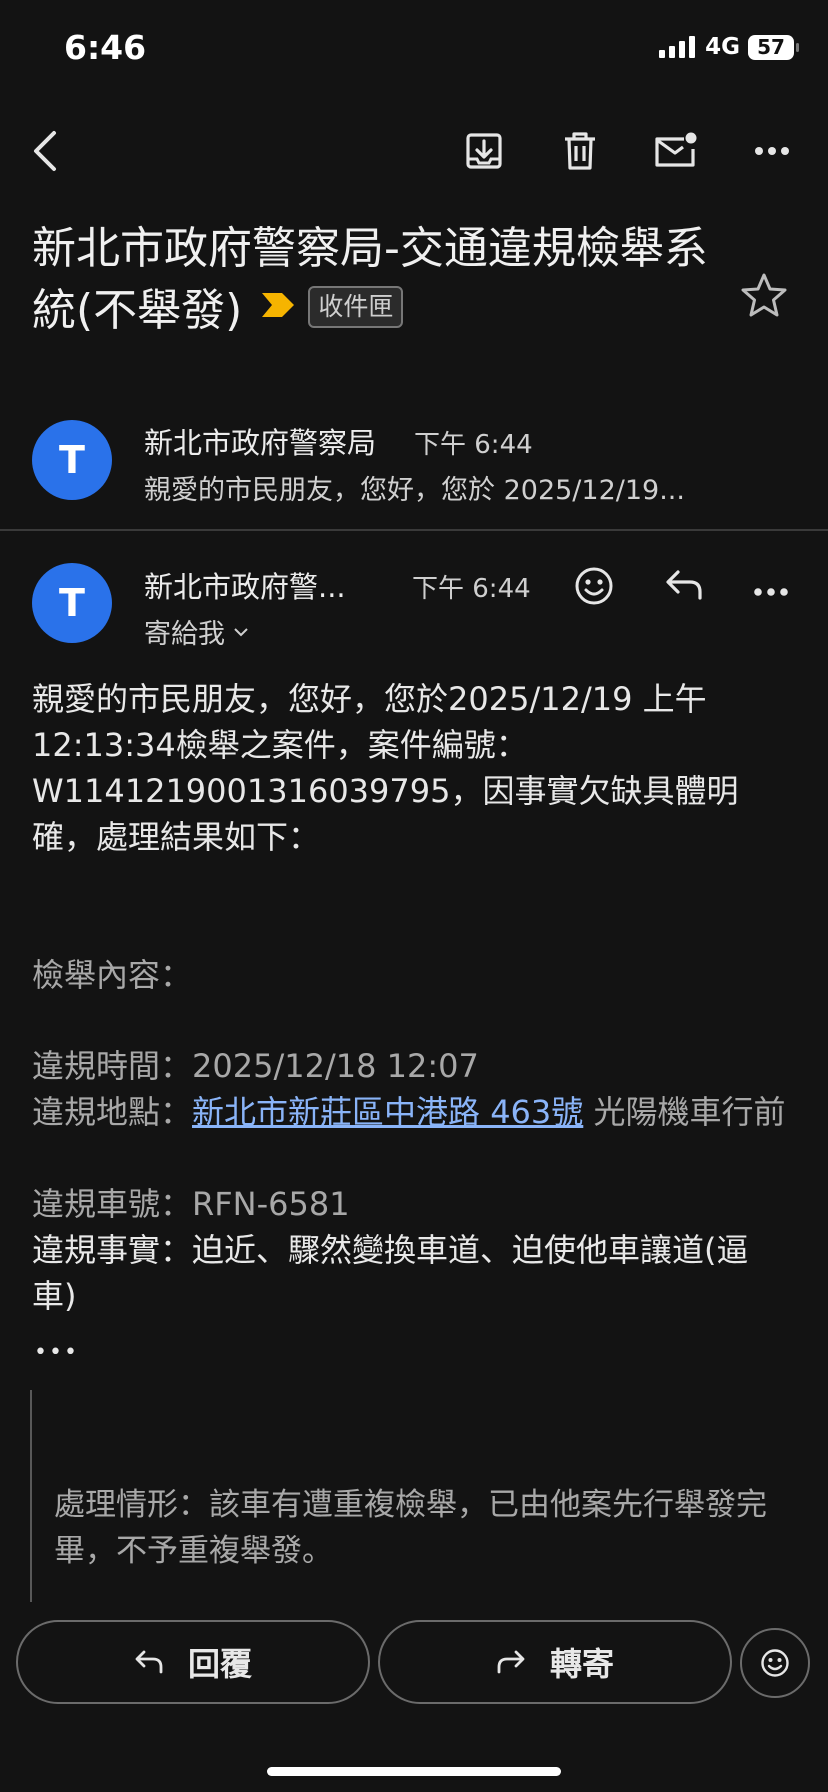 The image size is (828, 1792). I want to click on violation-location-label: 違規地點：, so click(112, 1112).